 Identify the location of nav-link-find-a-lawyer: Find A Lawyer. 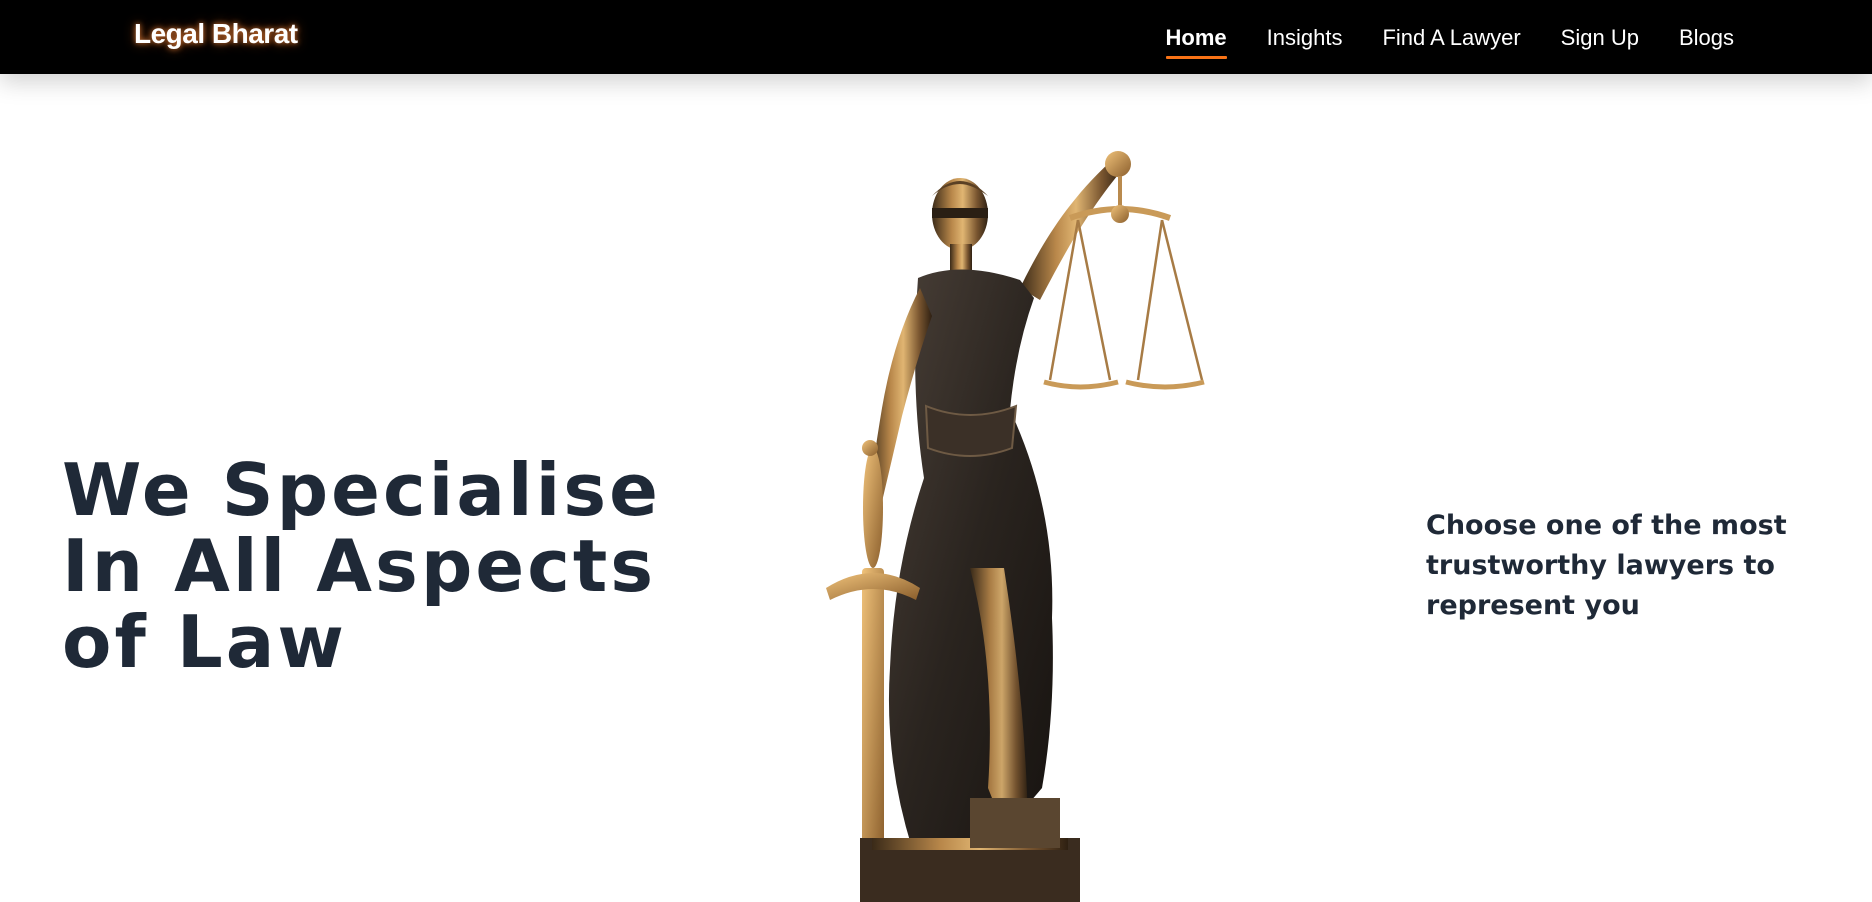
(1451, 37).